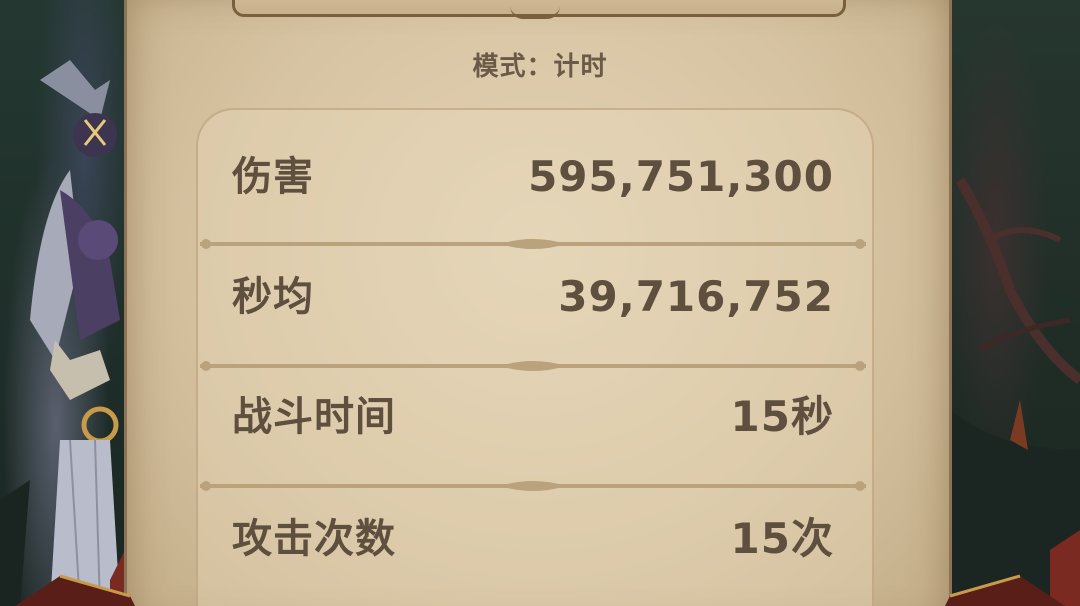  What do you see at coordinates (314, 417) in the screenshot?
I see `stat-label: 战斗时间` at bounding box center [314, 417].